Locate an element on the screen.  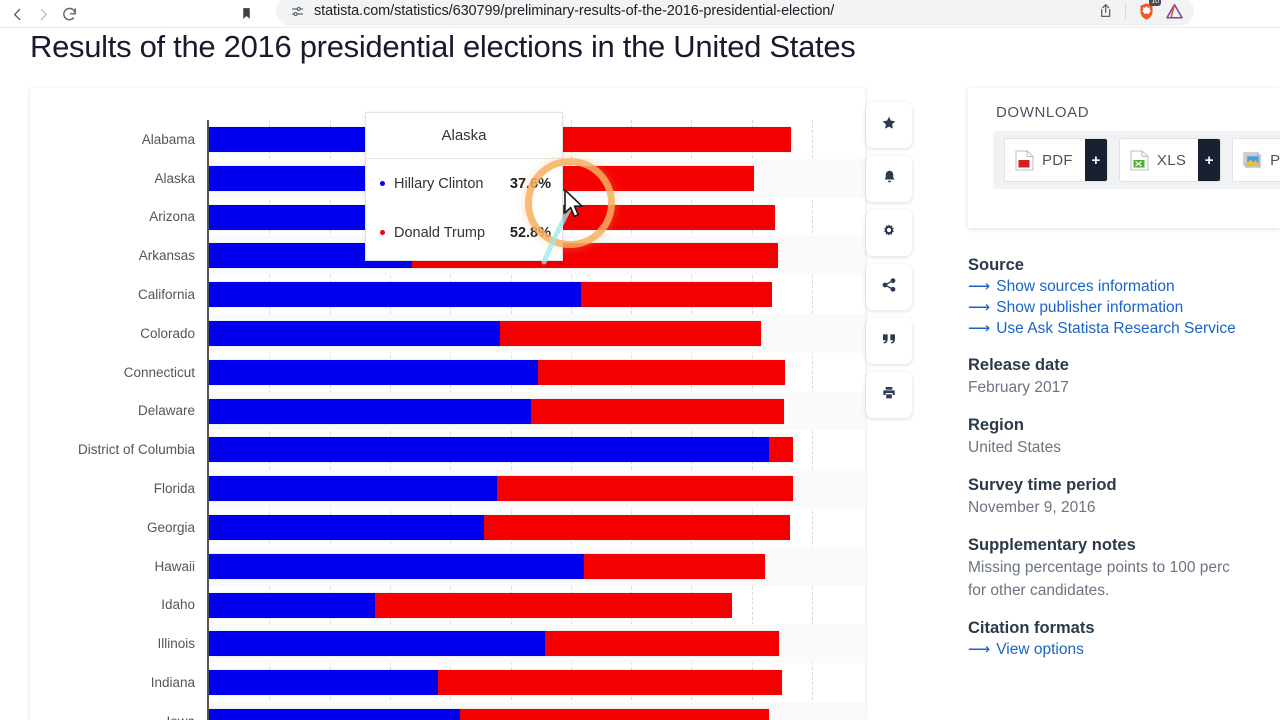
meta-region-heading: Region is located at coordinates (996, 425).